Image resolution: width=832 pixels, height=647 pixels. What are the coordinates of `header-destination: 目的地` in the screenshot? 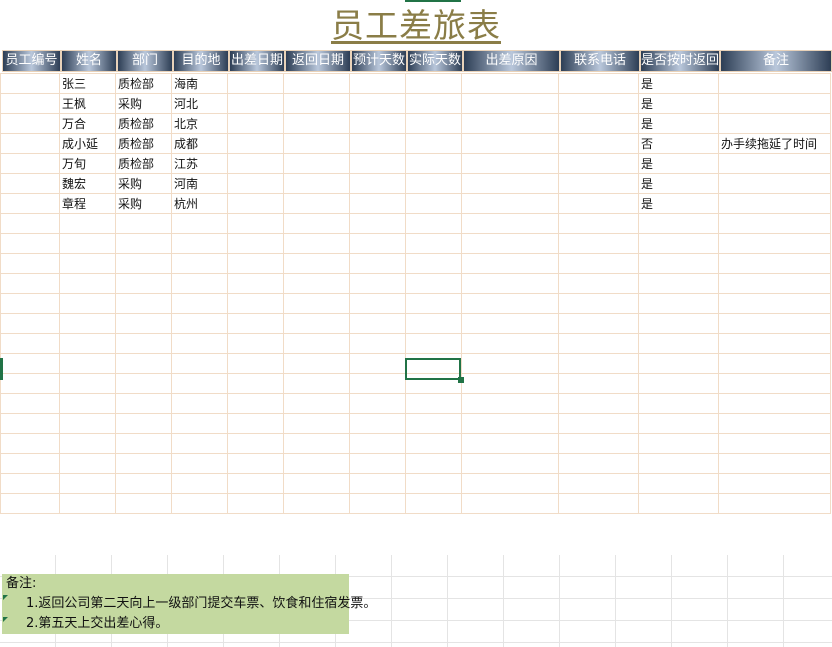 It's located at (201, 61).